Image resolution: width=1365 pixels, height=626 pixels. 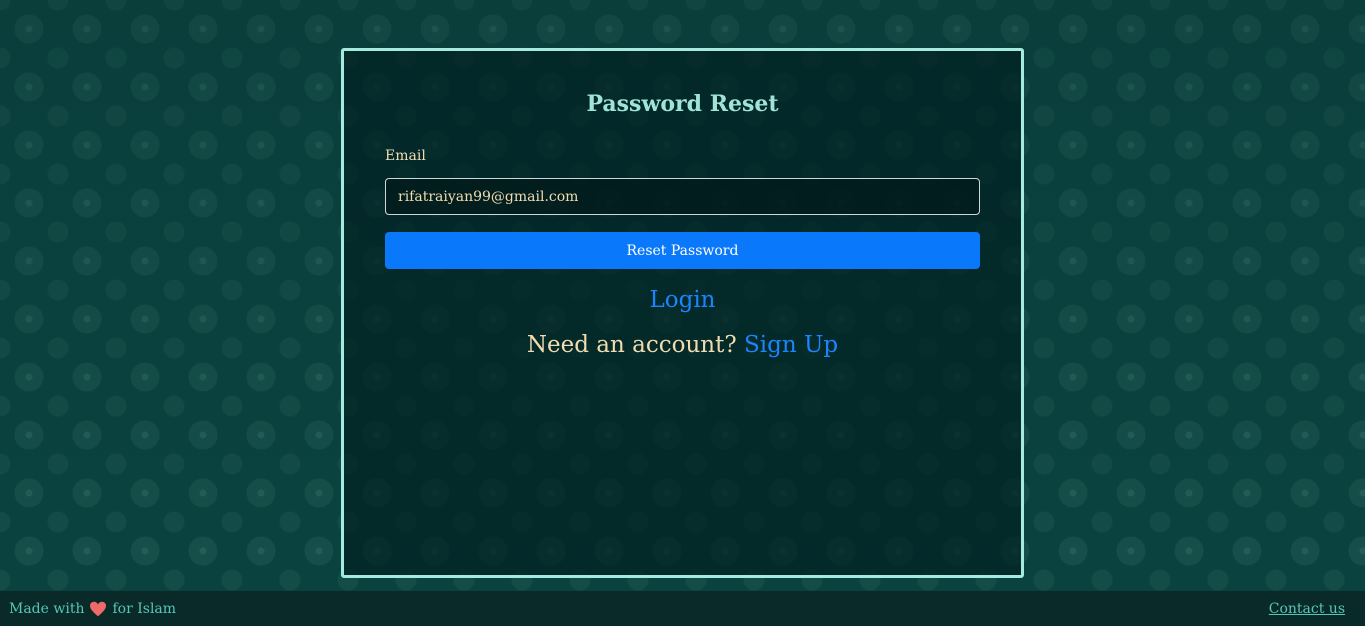 I want to click on login-link: Login, so click(x=682, y=300).